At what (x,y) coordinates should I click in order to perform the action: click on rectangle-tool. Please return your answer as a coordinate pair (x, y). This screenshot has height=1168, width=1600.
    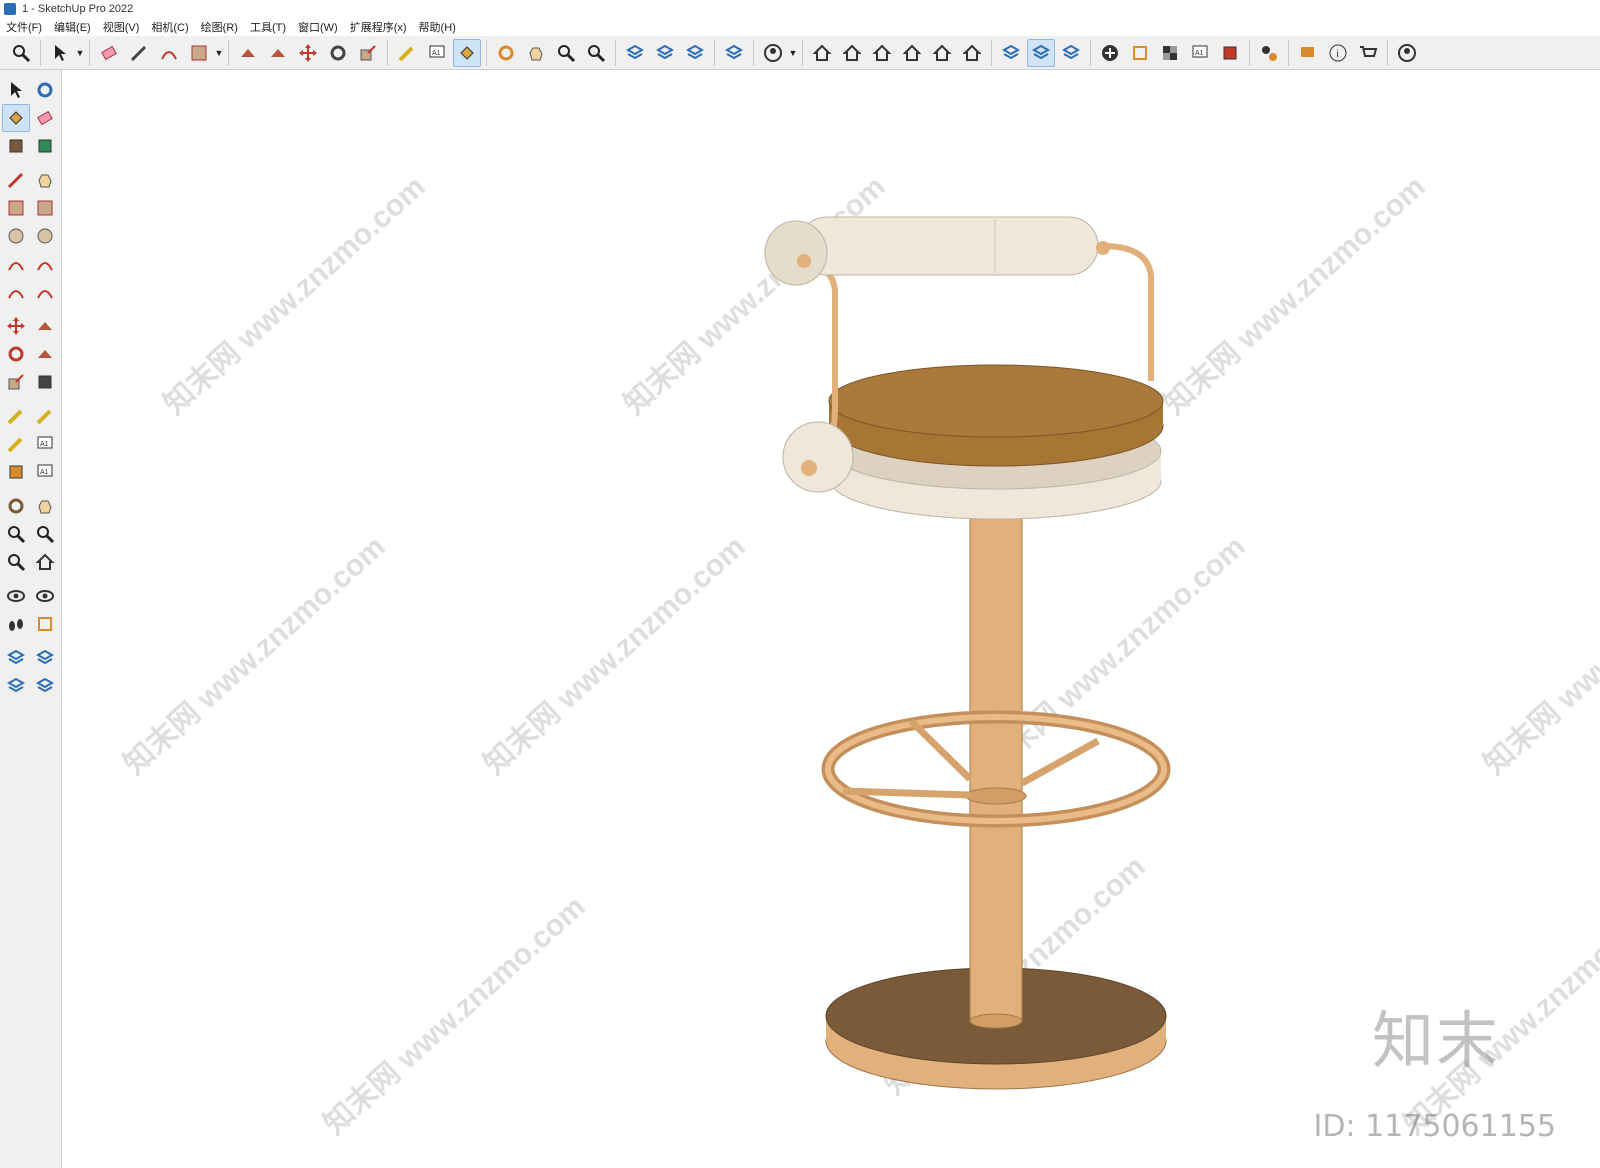
    Looking at the image, I should click on (16, 208).